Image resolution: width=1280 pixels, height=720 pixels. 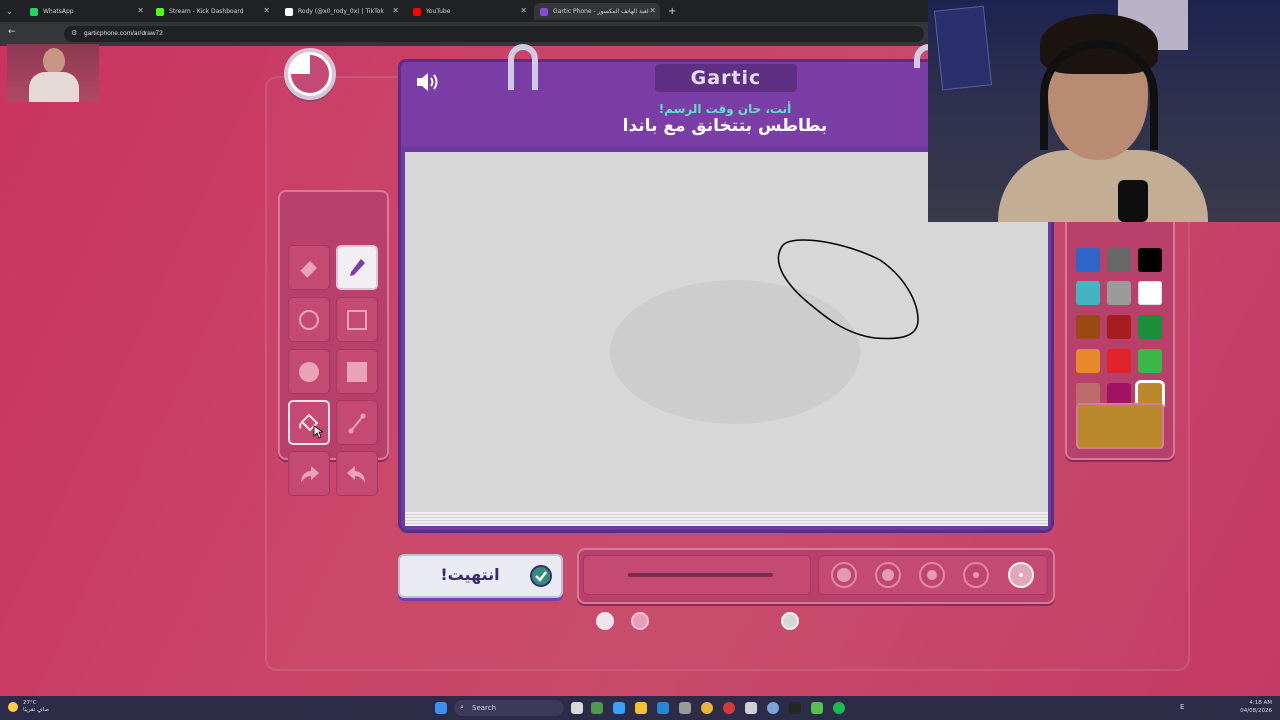 I want to click on cursor-icon, so click(x=318, y=432).